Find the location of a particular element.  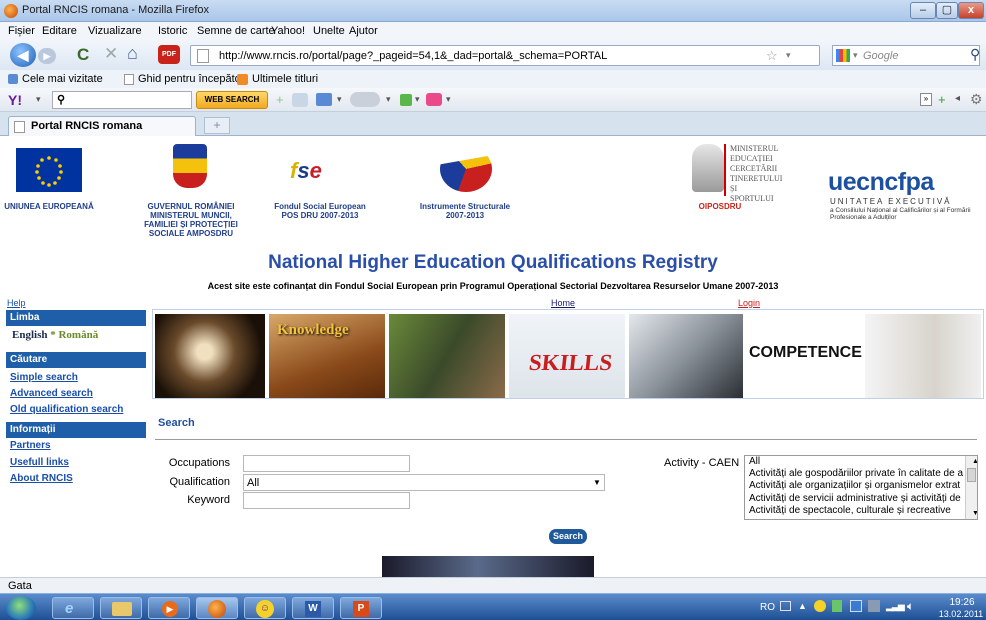

search-button: Search is located at coordinates (568, 536).